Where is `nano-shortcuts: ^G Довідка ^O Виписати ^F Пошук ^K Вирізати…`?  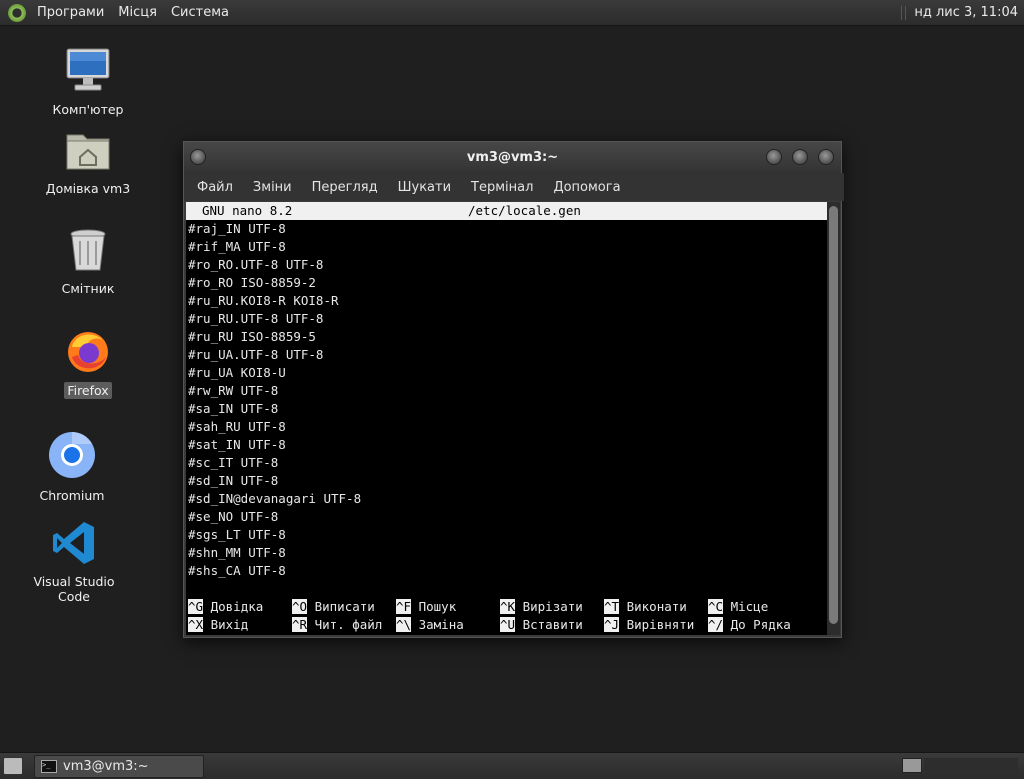 nano-shortcuts: ^G Довідка ^O Виписати ^F Пошук ^K Вирізати… is located at coordinates (506, 616).